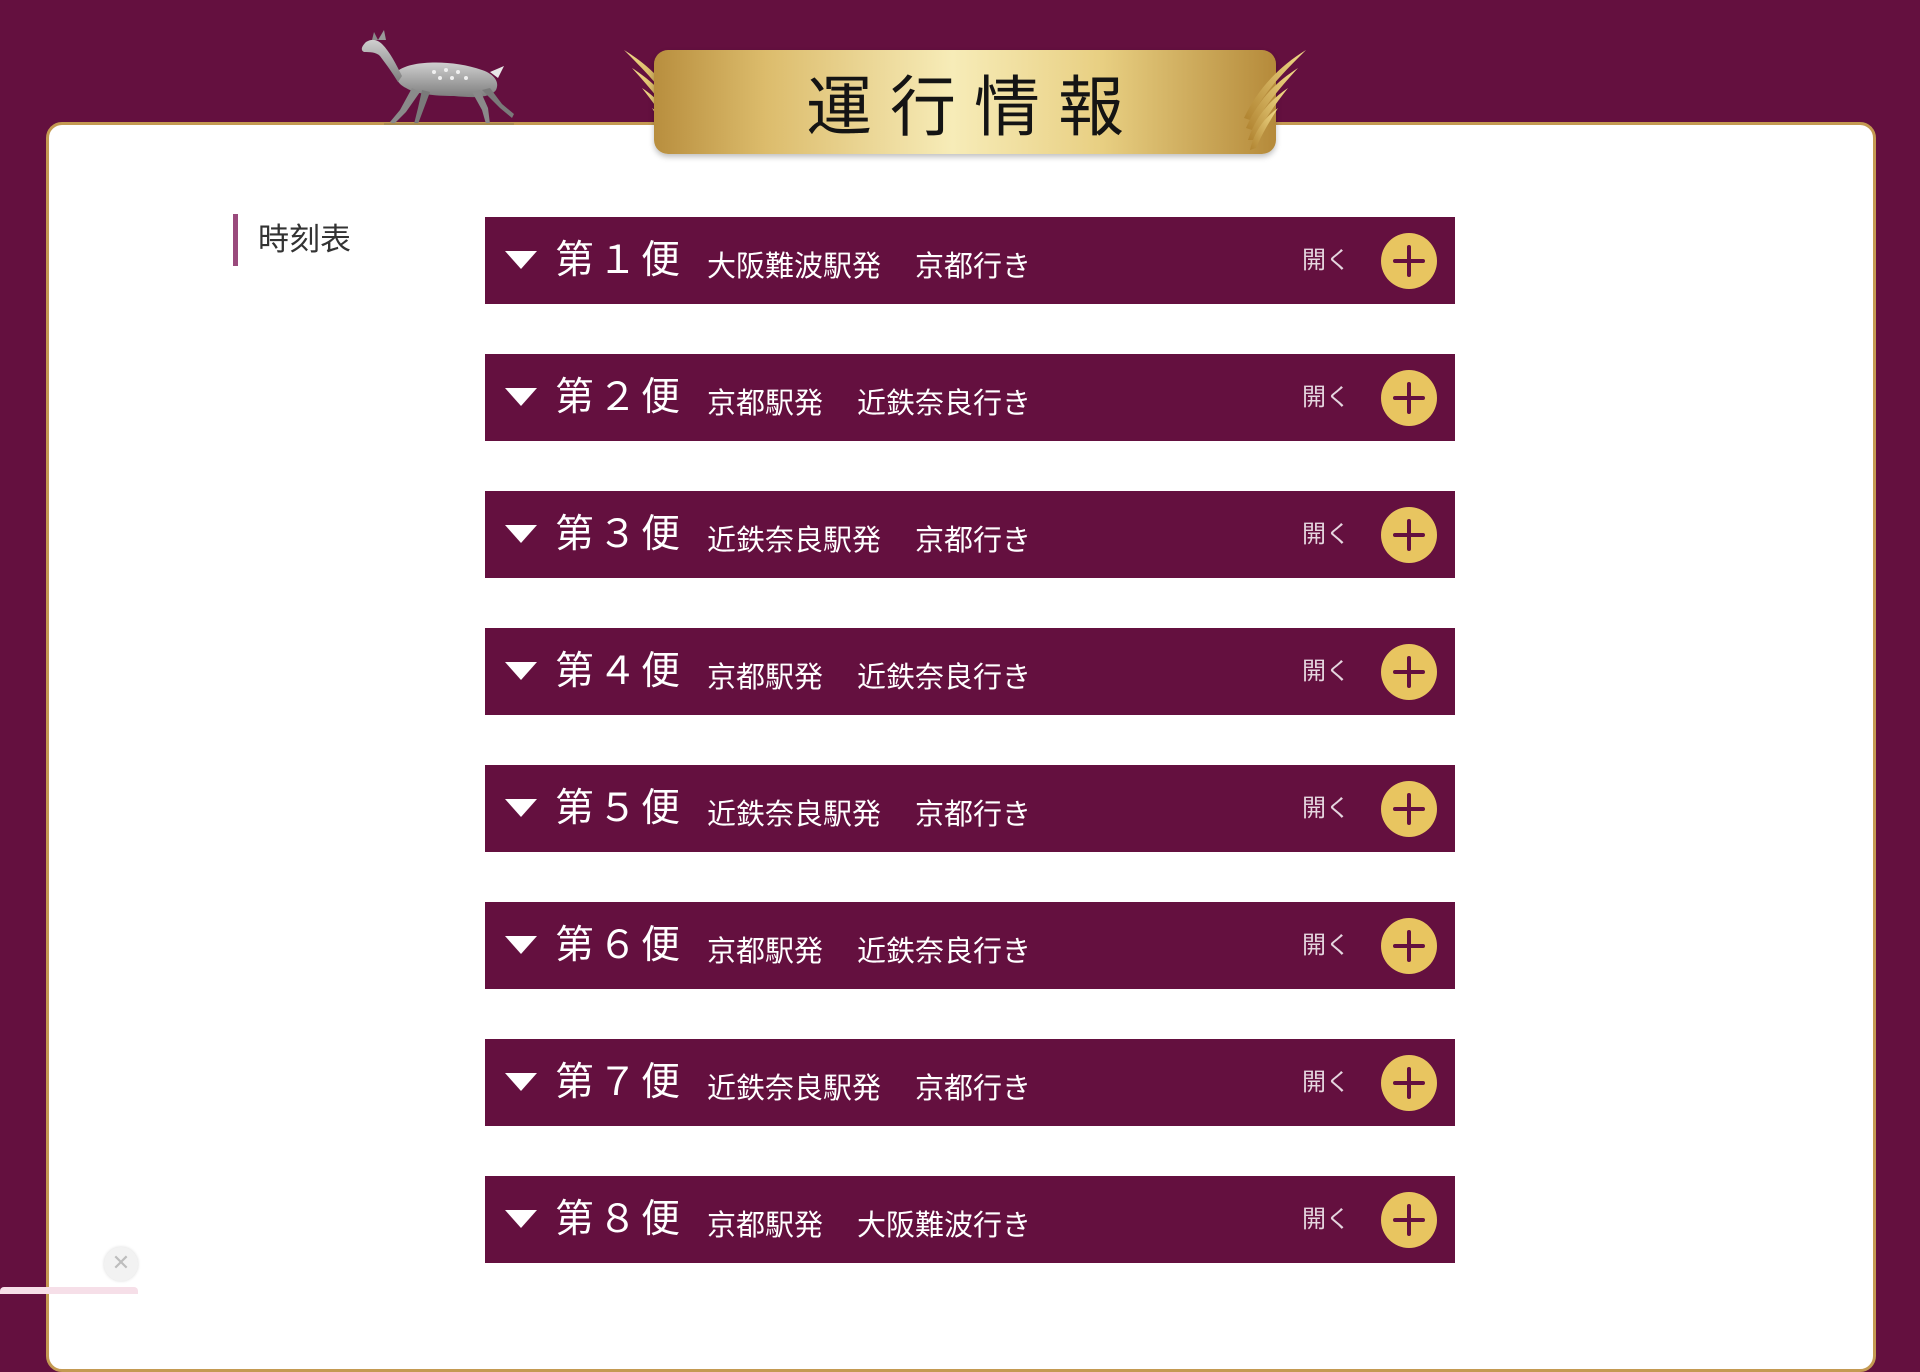 The image size is (1920, 1372). I want to click on title-plate: 運行情報, so click(965, 102).